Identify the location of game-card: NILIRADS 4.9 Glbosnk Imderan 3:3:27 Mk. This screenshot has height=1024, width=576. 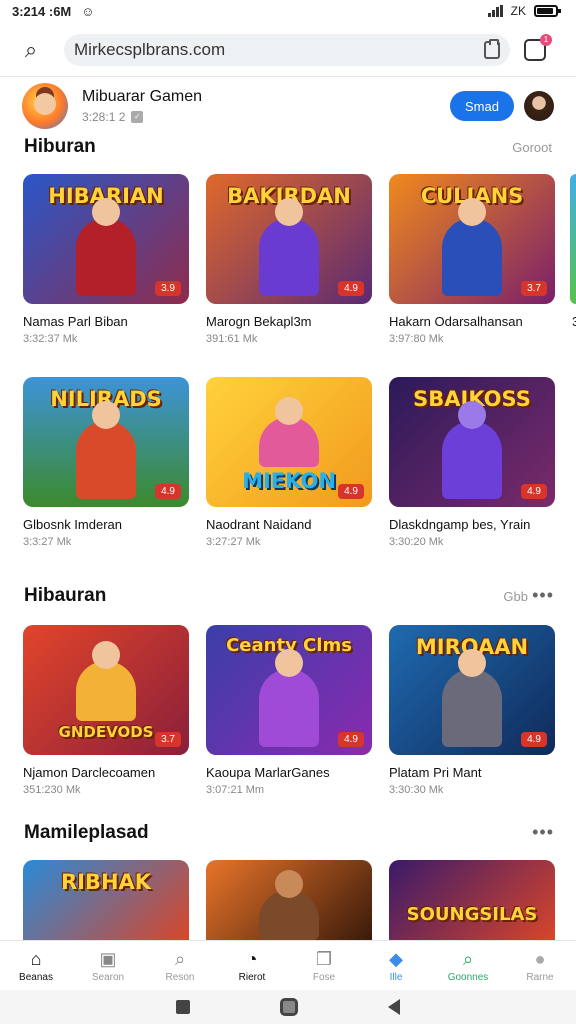
(106, 462).